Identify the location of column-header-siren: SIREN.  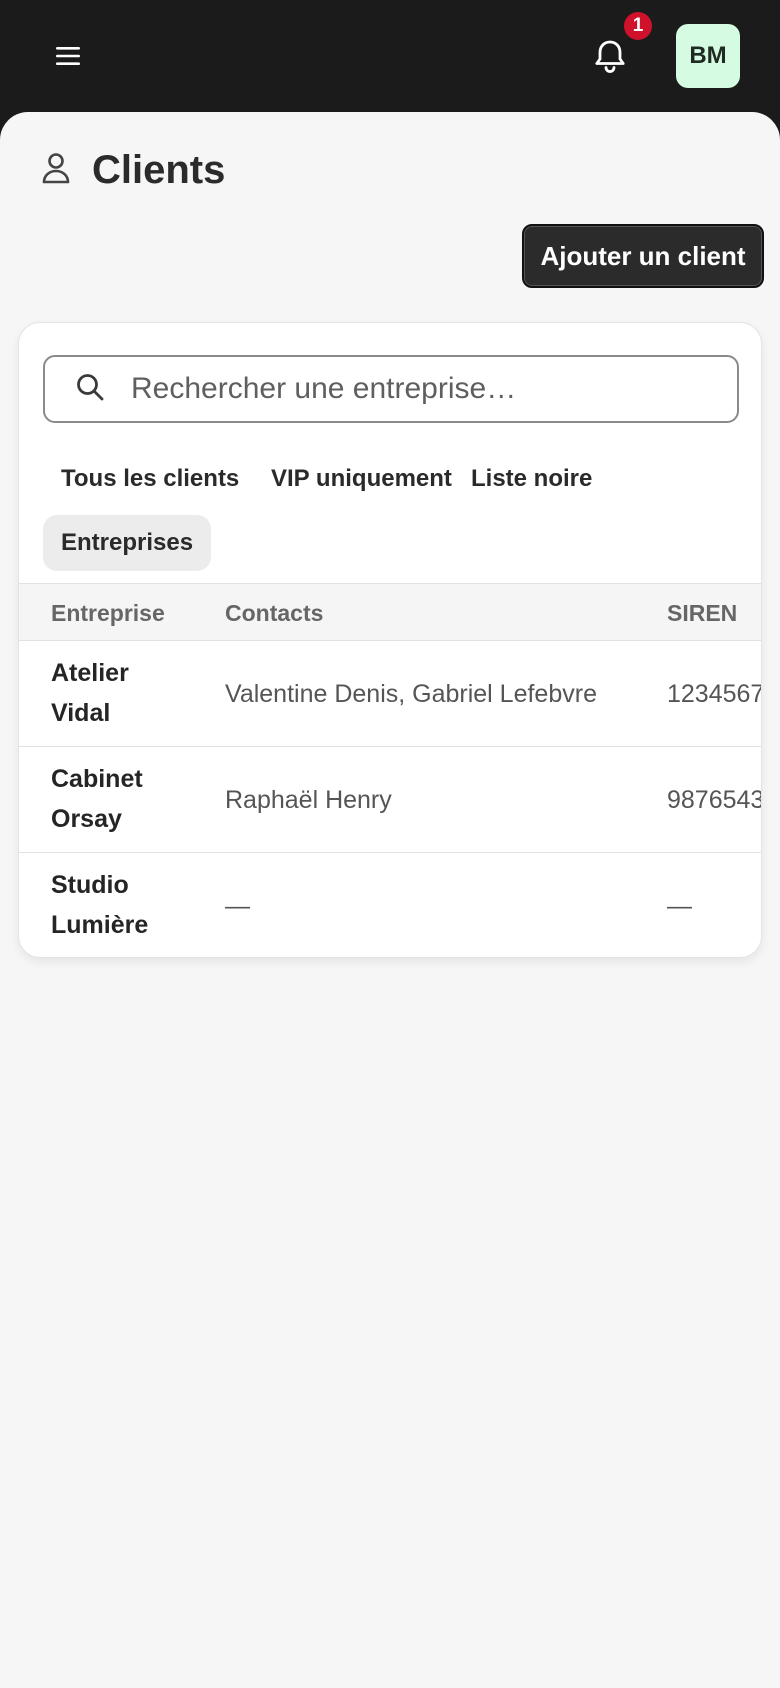
(702, 613).